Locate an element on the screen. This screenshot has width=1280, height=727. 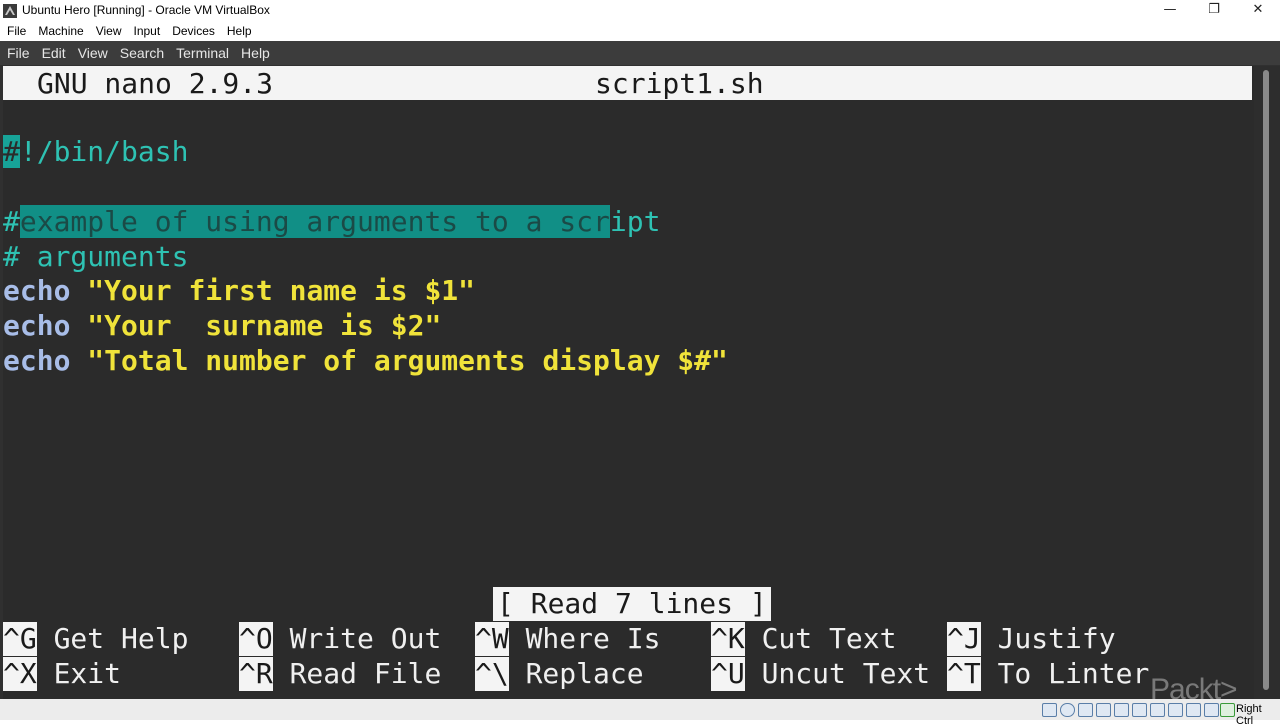
shortcut-write-out: ^O Write Out is located at coordinates (340, 639).